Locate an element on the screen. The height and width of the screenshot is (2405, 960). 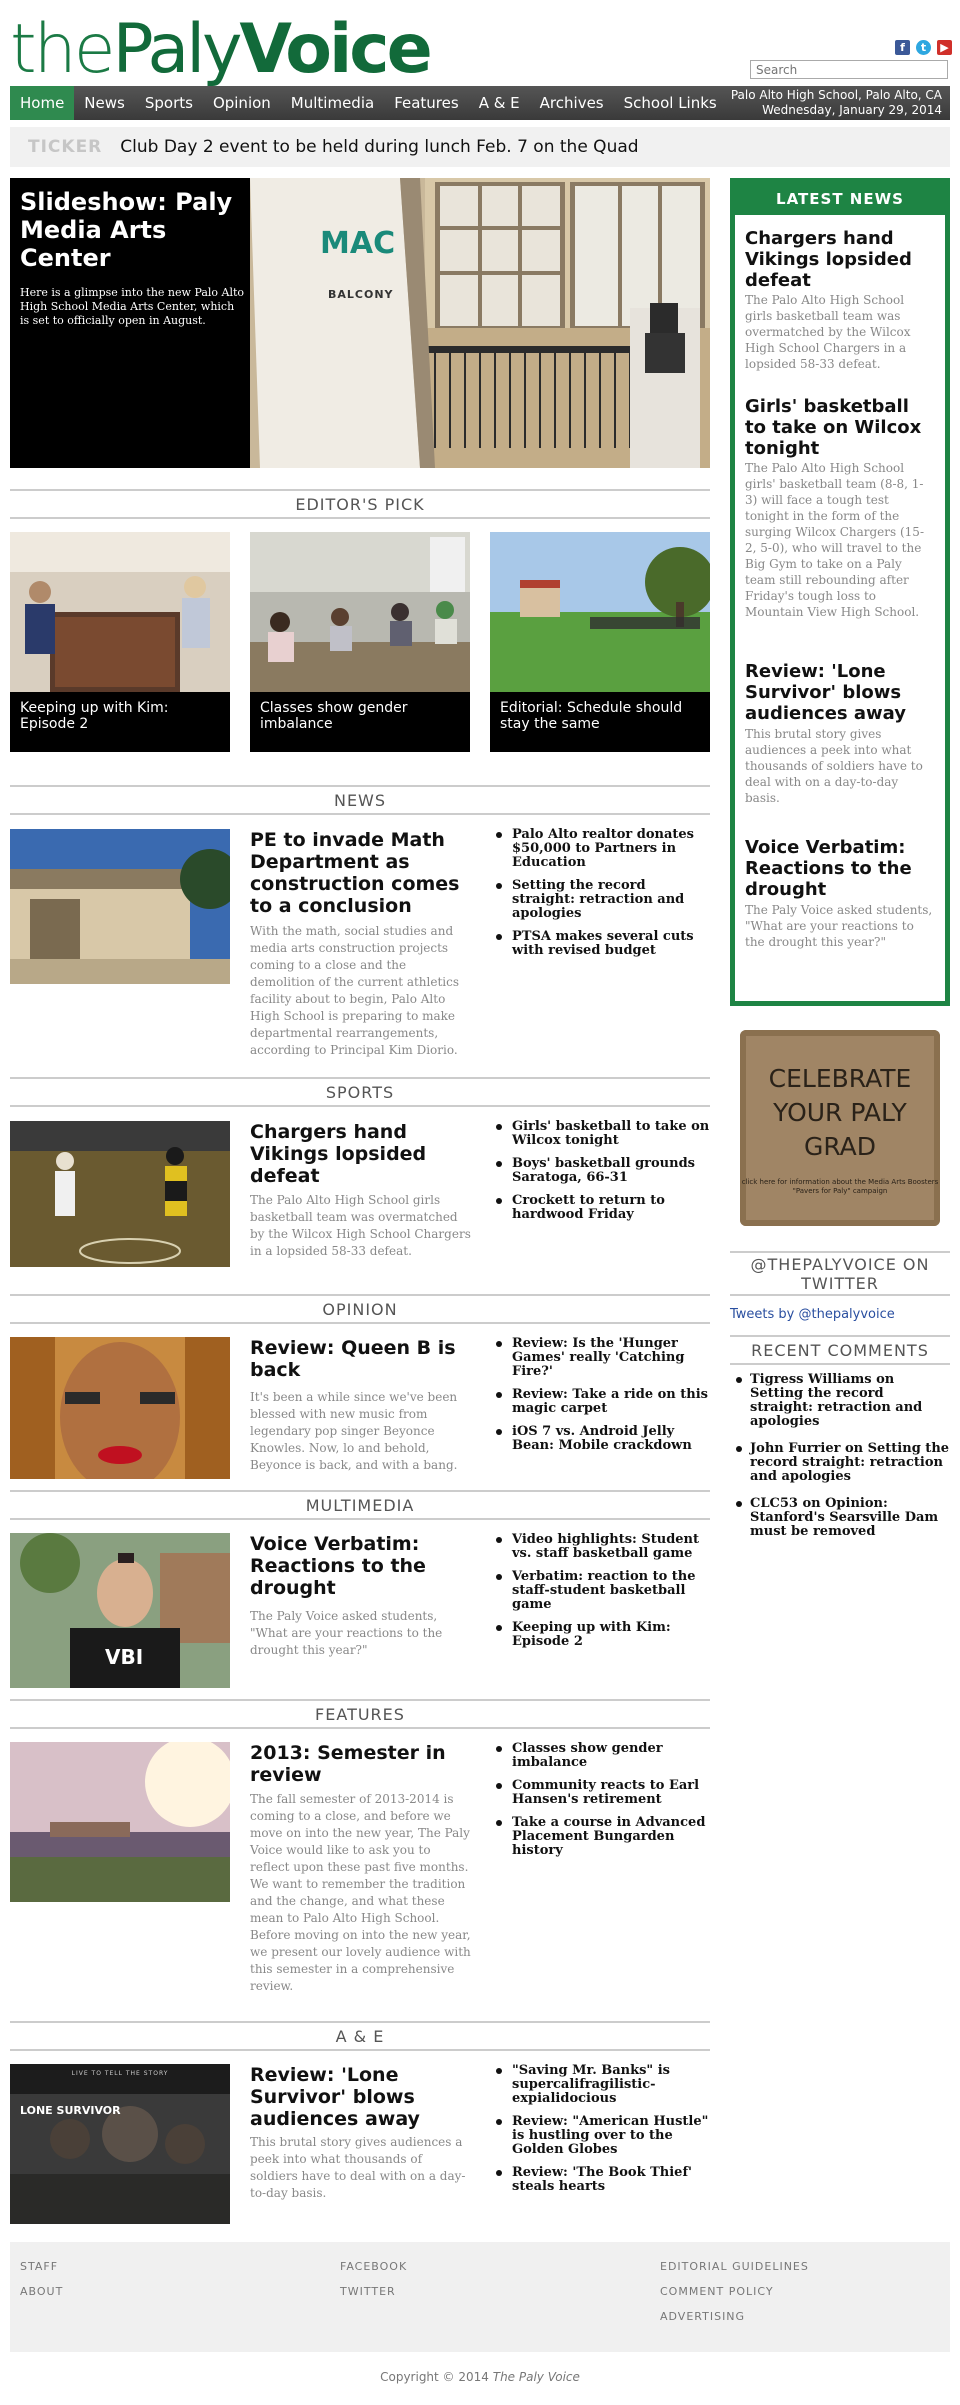
editors-pick-card: Keeping up with Kim: Episode 2 is located at coordinates (120, 642).